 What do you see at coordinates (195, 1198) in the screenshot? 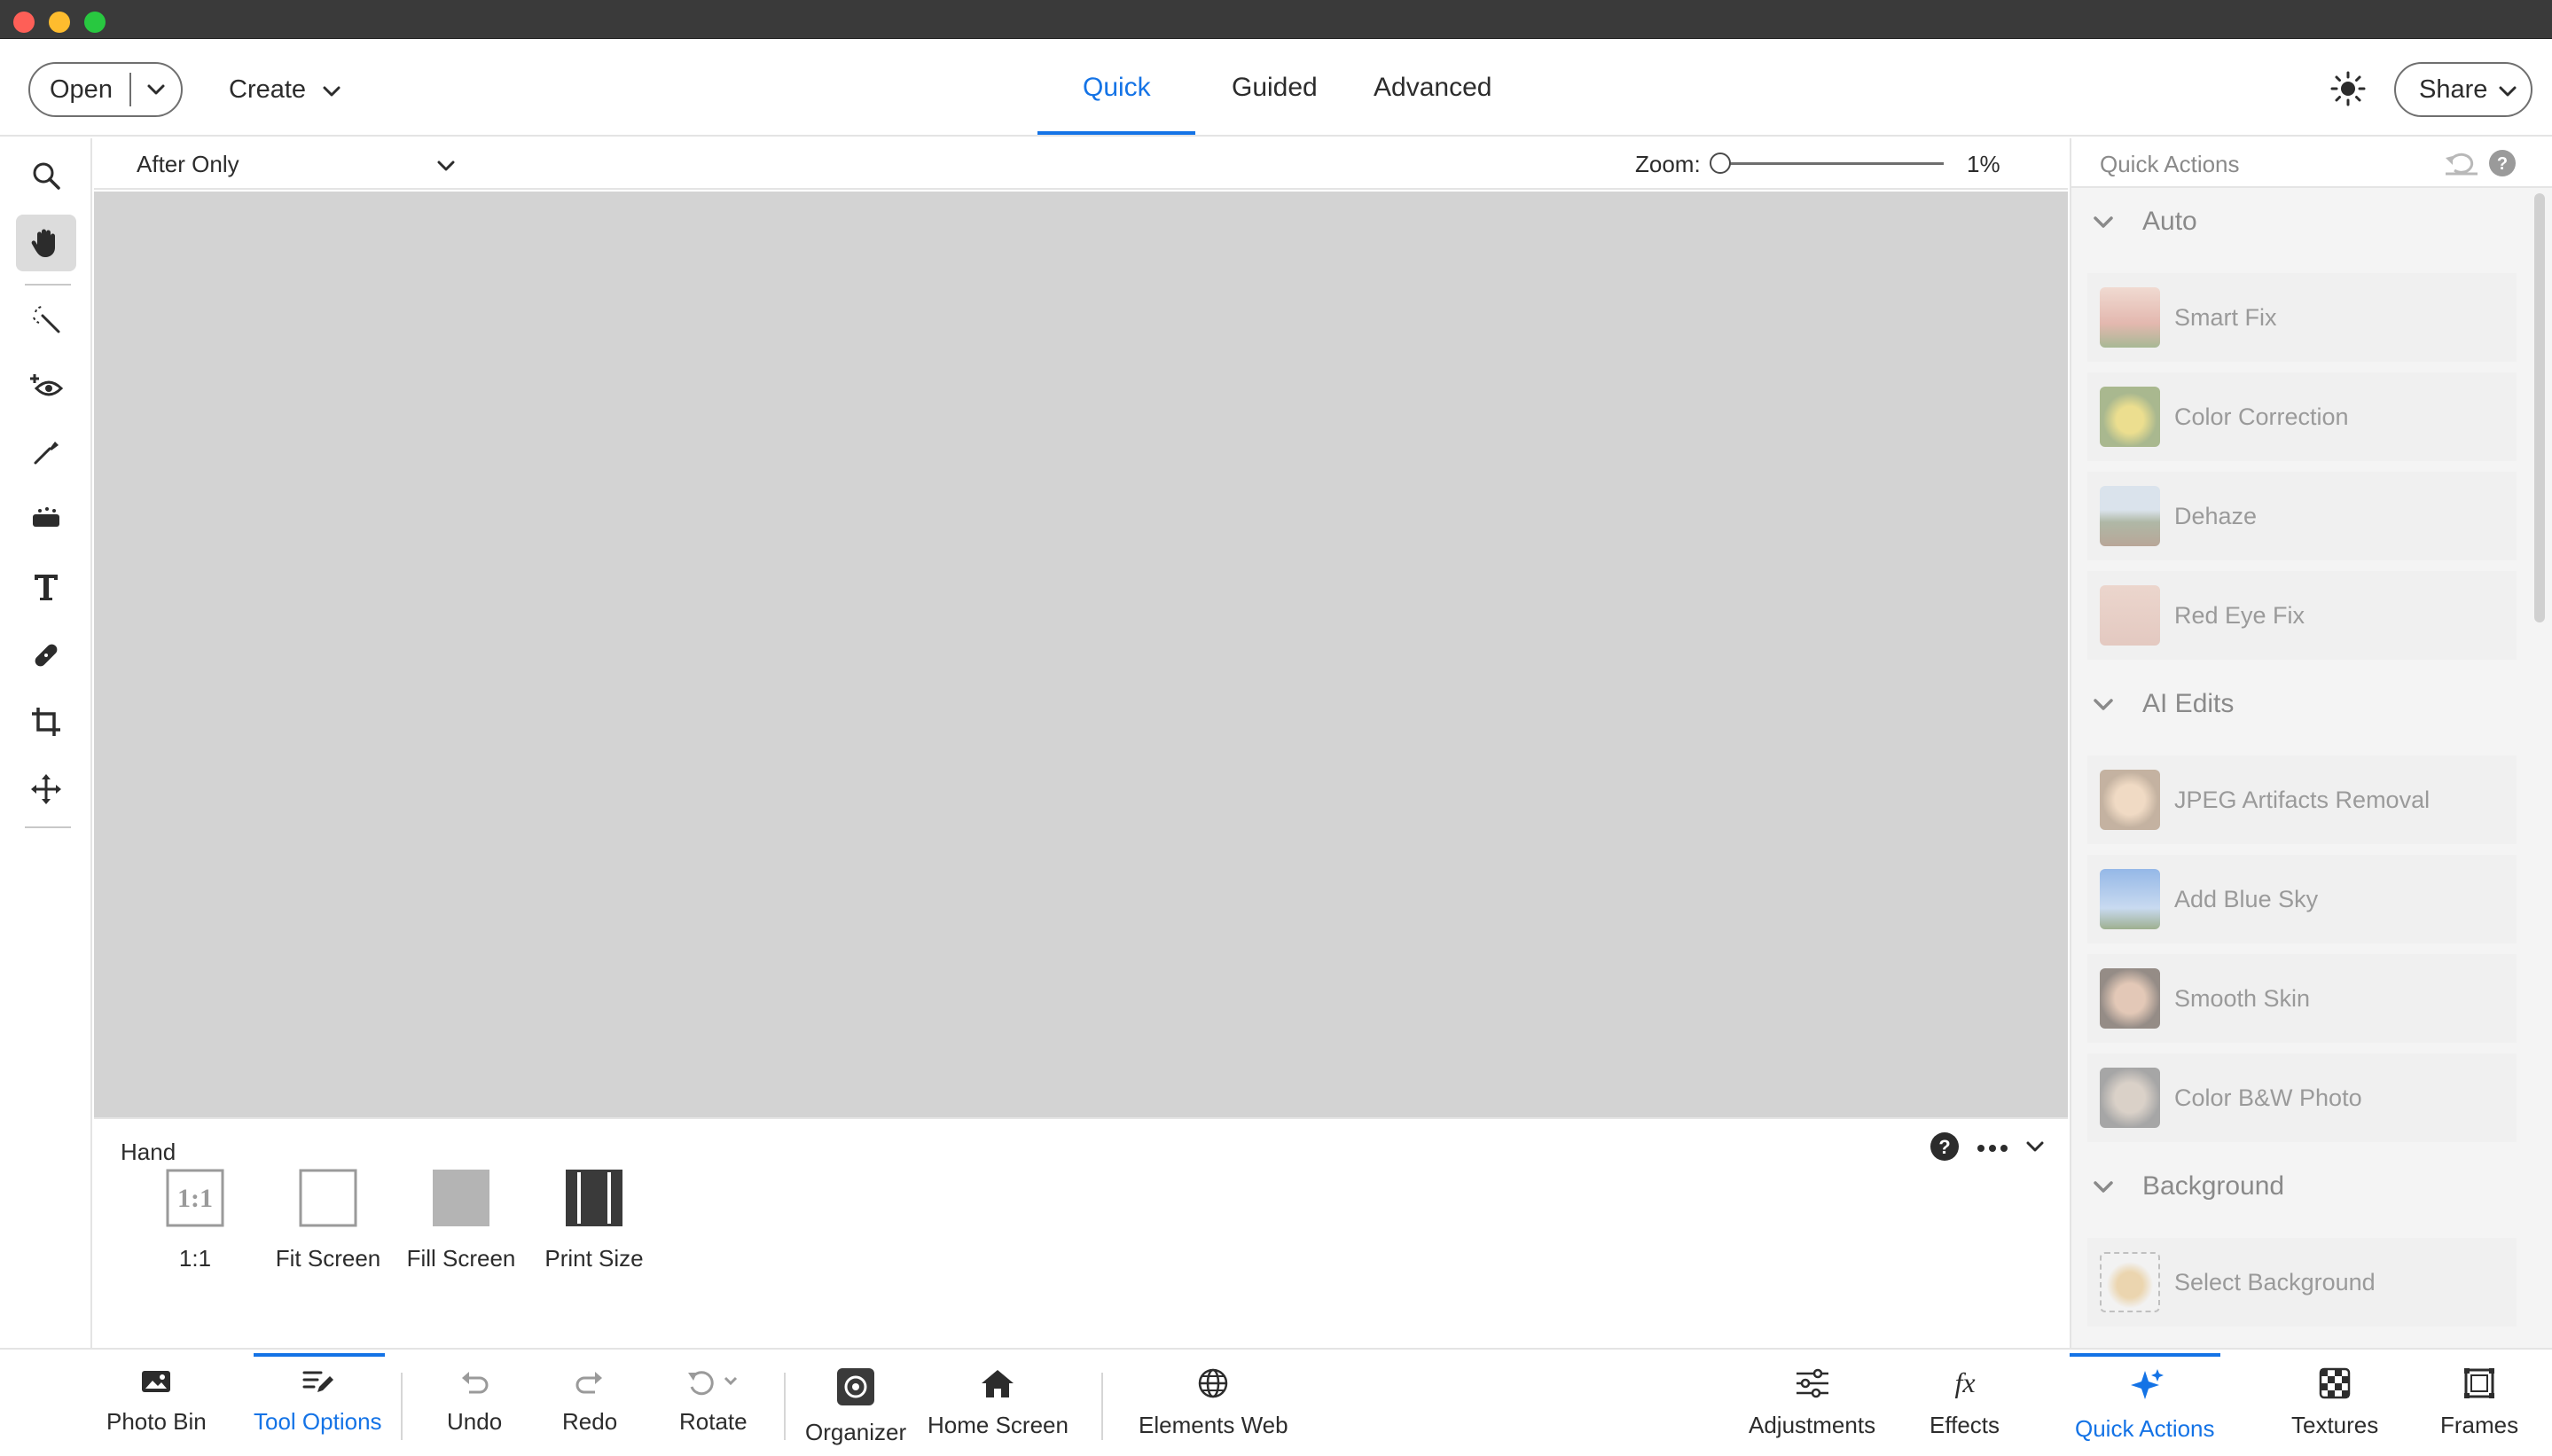
I see `actual-pixels-icon: 1:1` at bounding box center [195, 1198].